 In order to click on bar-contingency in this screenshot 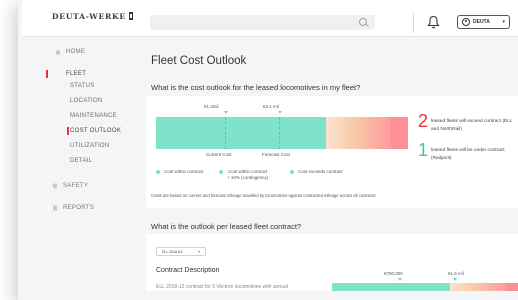, I will do `click(358, 133)`.